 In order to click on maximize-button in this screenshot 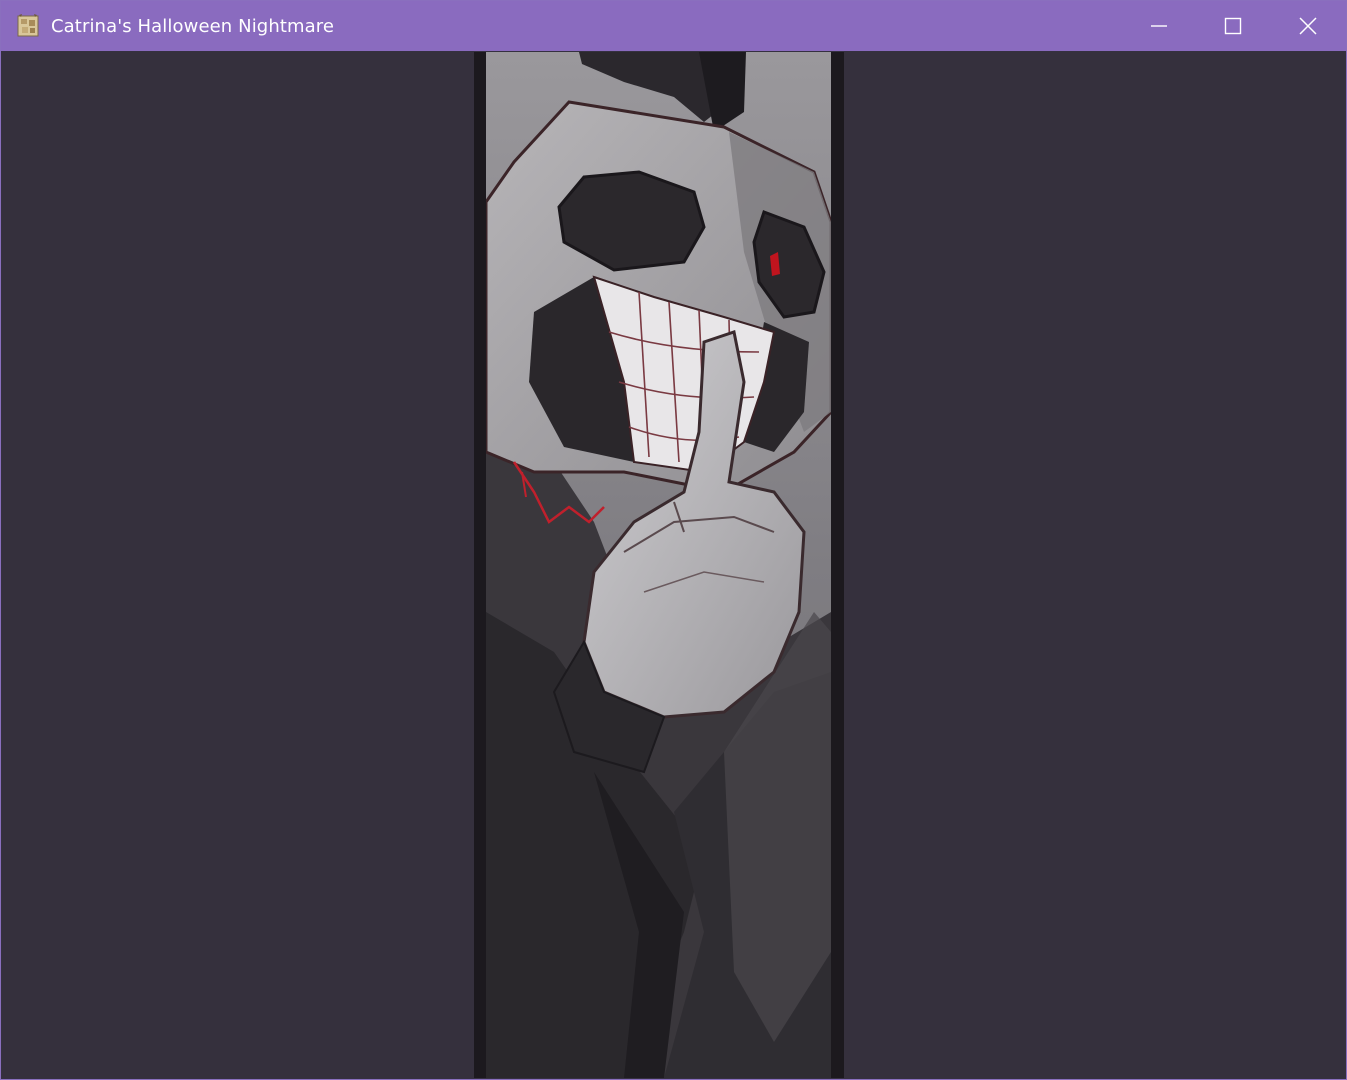, I will do `click(1233, 26)`.